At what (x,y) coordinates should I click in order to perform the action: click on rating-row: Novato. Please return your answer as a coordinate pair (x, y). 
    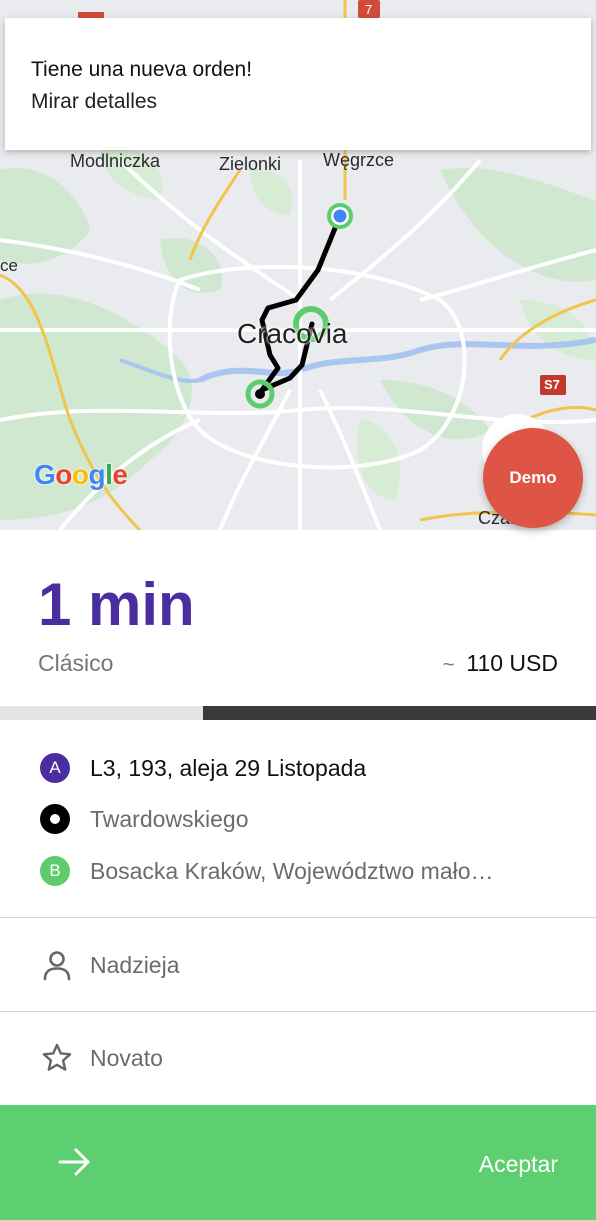
    Looking at the image, I should click on (101, 1058).